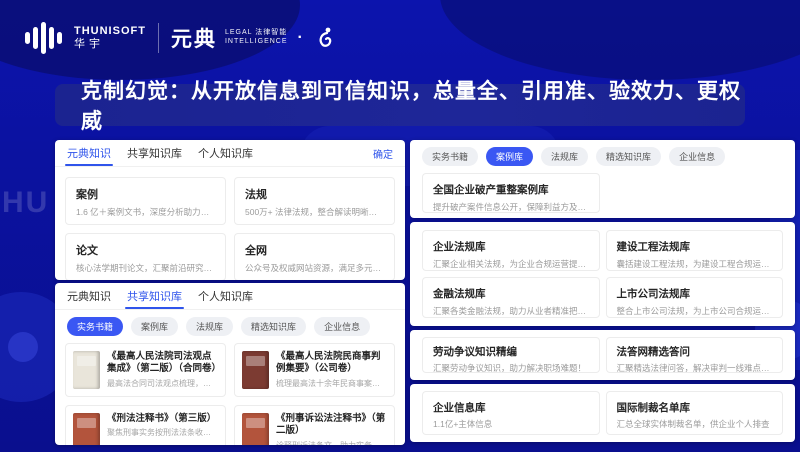  What do you see at coordinates (162, 418) in the screenshot?
I see `book-title: 《刑法注释书》（第三版）` at bounding box center [162, 418].